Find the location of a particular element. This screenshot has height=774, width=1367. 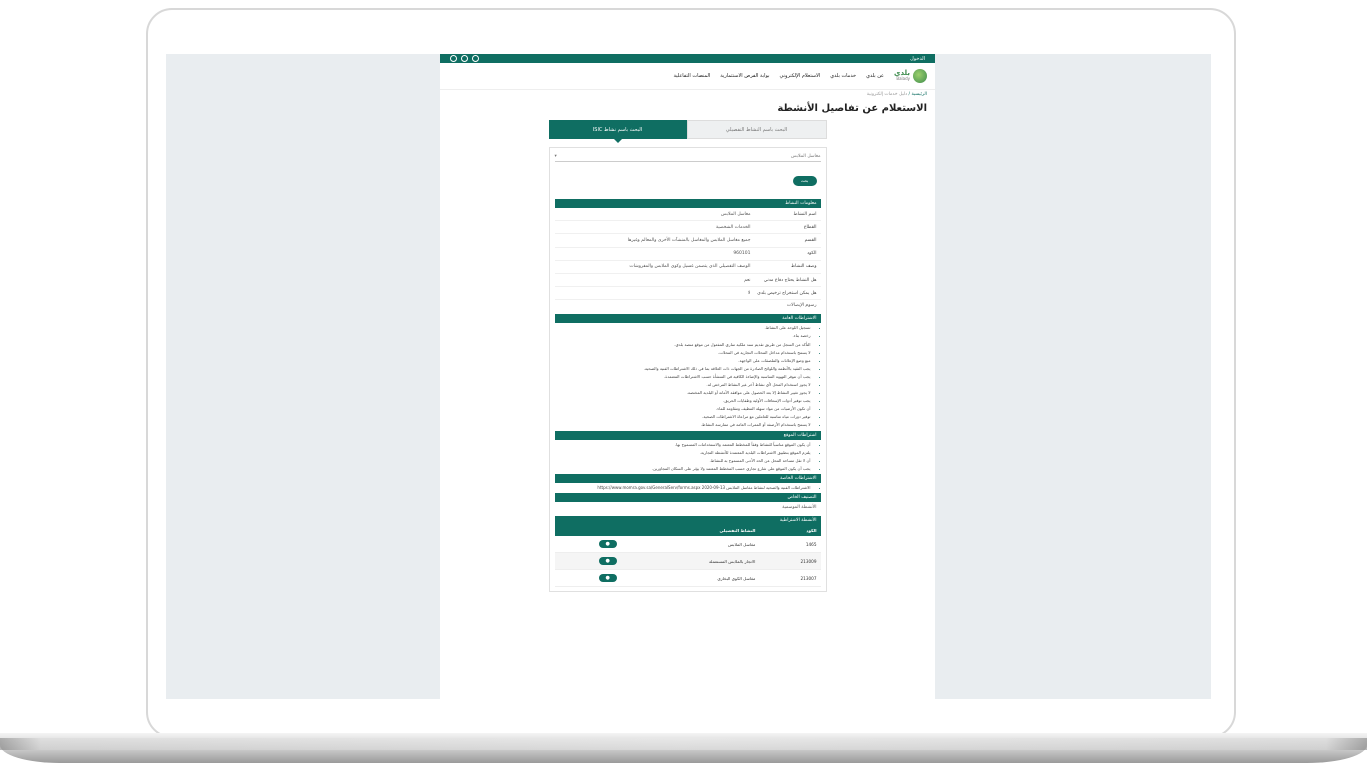

balady-logo: بلدي Balady is located at coordinates (910, 76).